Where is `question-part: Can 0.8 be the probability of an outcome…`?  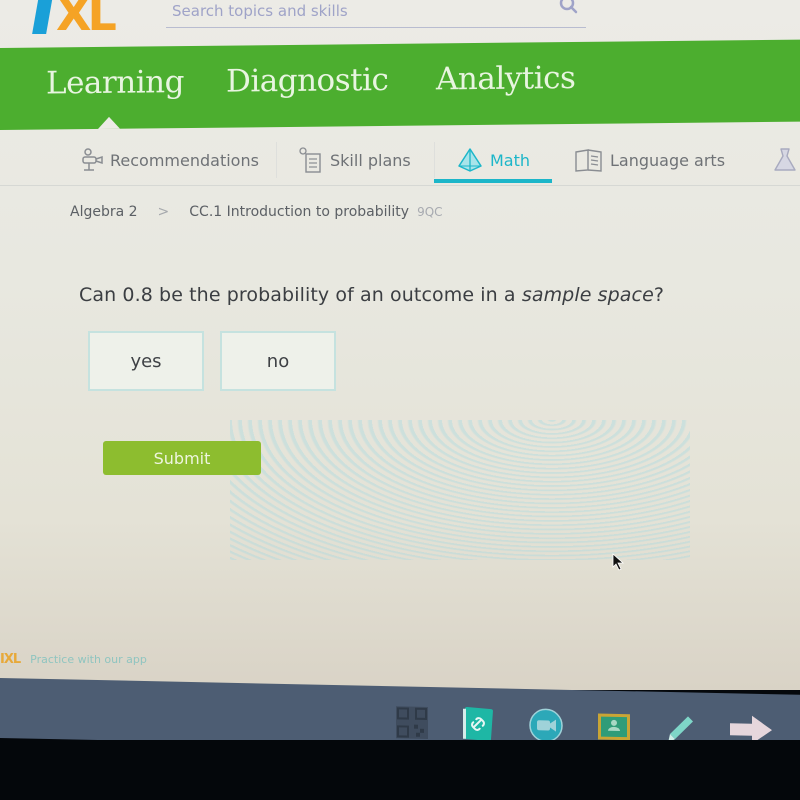
question-part: Can 0.8 be the probability of an outcome… is located at coordinates (300, 295).